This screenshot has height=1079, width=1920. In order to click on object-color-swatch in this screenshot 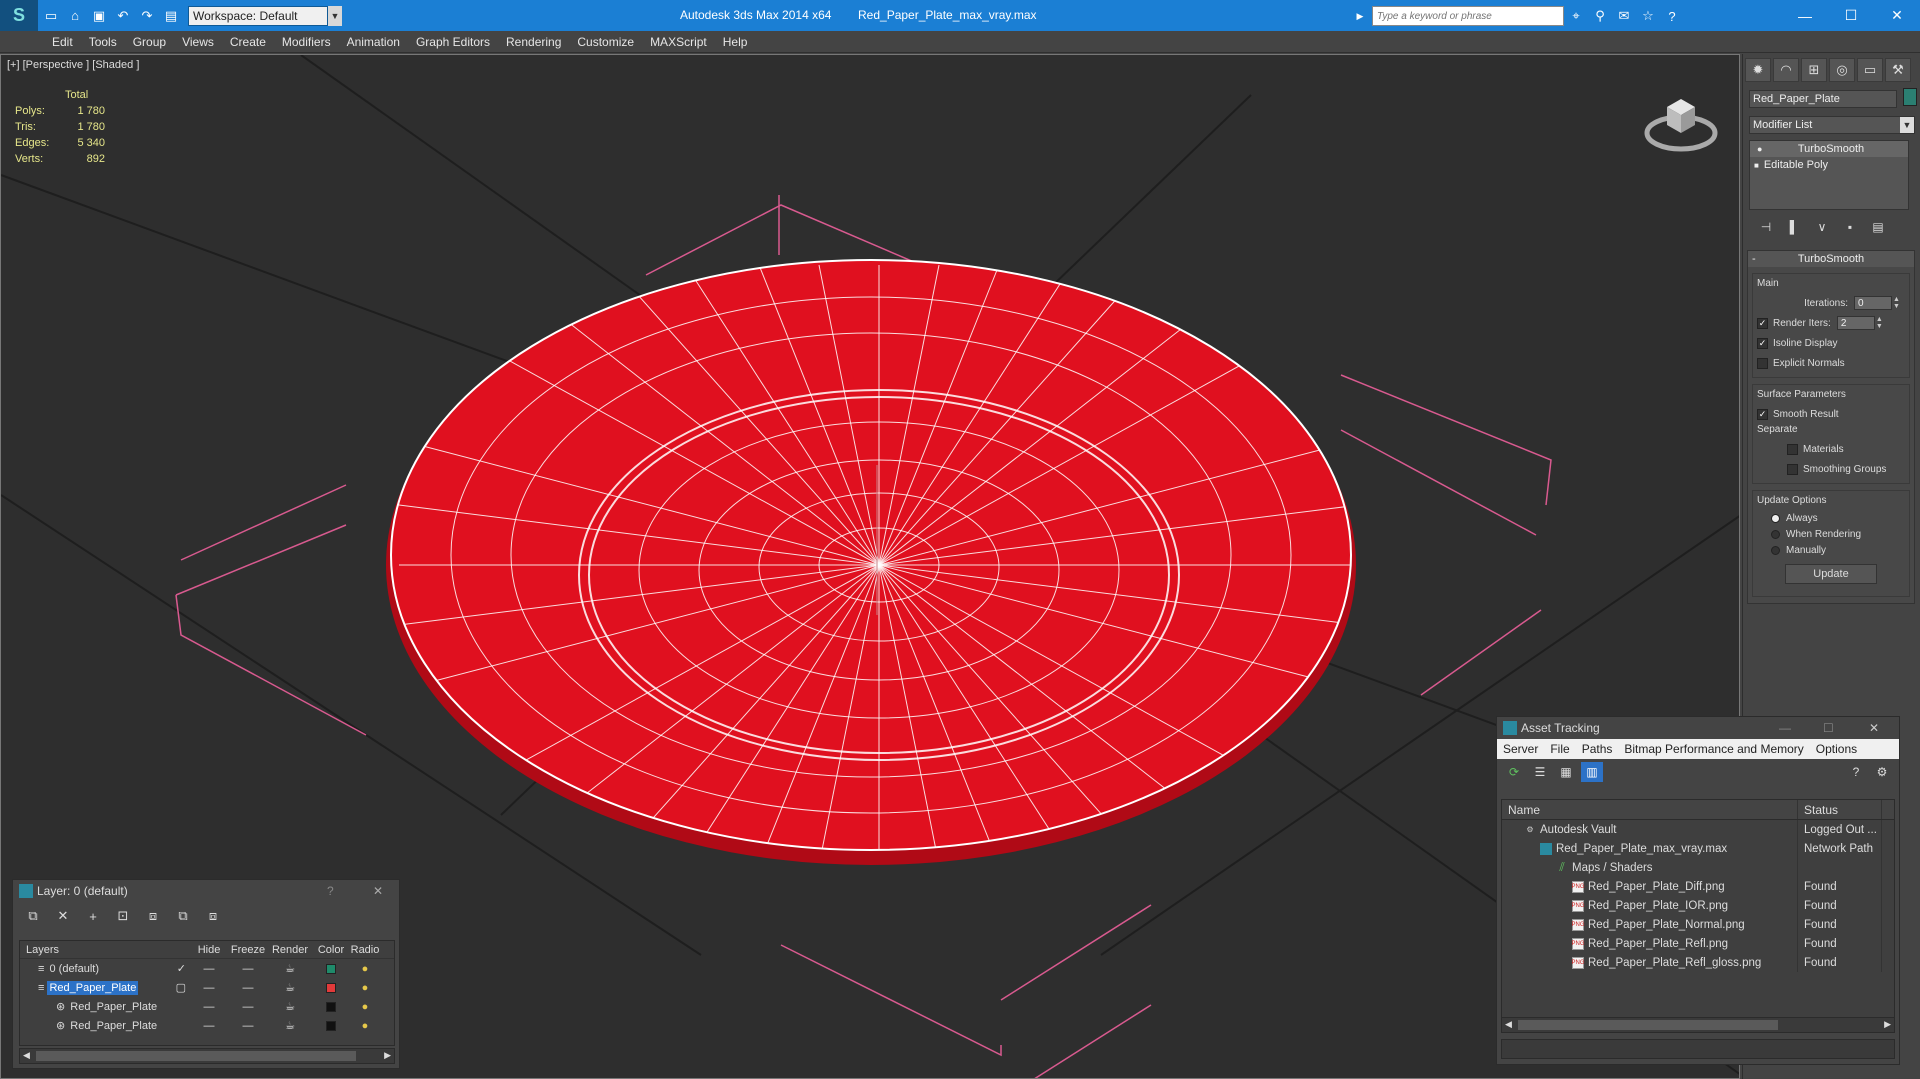, I will do `click(1910, 97)`.